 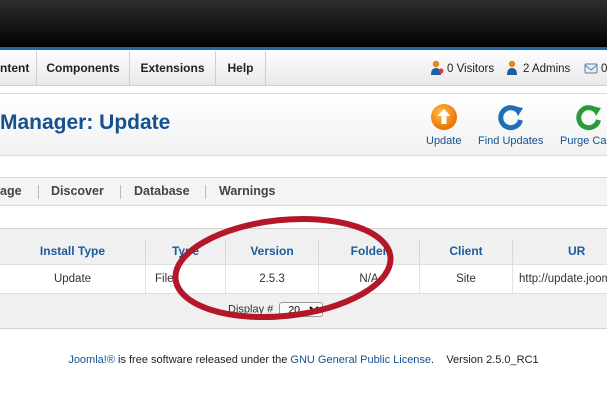 What do you see at coordinates (369, 279) in the screenshot?
I see `cell-folder: N/A` at bounding box center [369, 279].